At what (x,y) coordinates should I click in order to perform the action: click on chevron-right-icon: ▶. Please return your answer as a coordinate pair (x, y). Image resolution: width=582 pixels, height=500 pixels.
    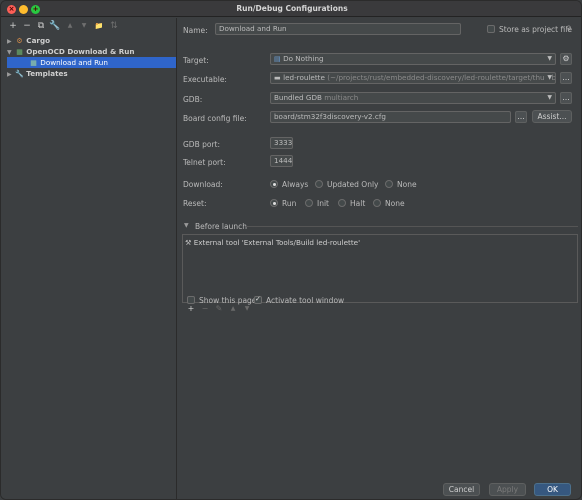
    Looking at the image, I should click on (11, 74).